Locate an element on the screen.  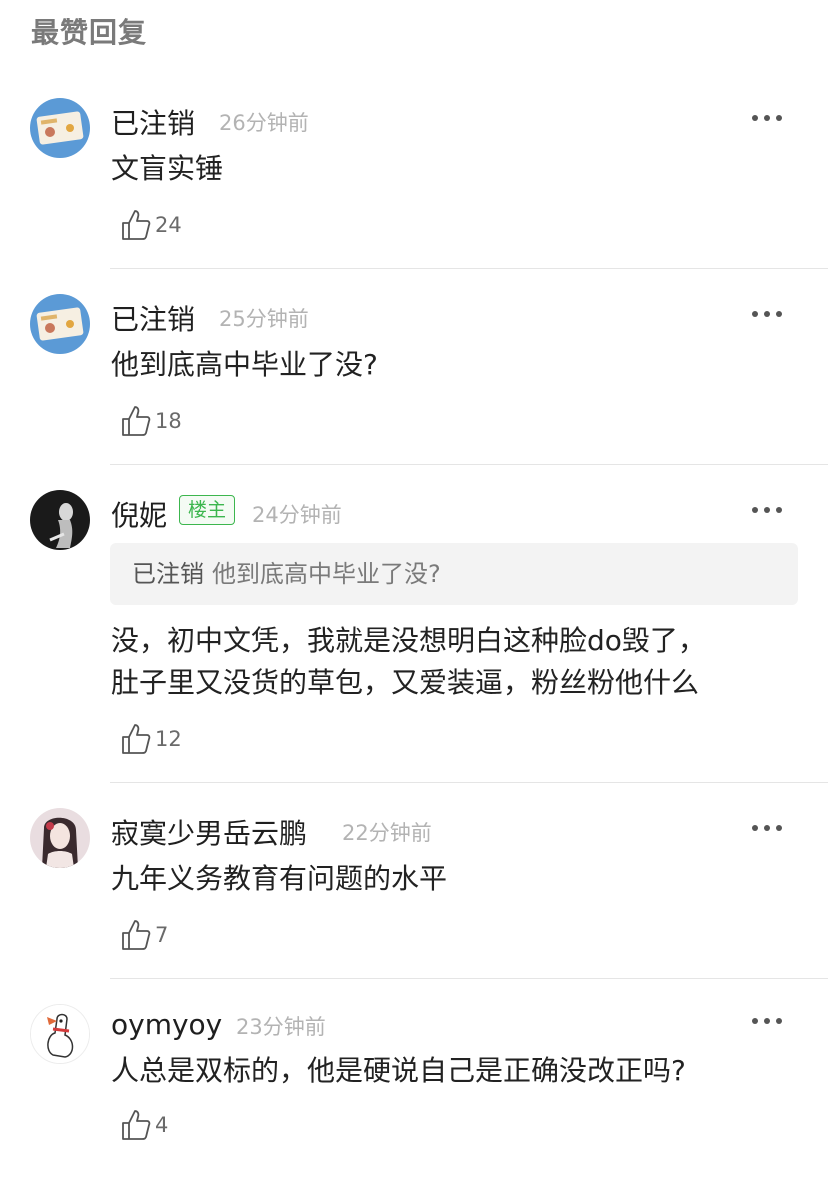
comment-text-line: 肚子里又没货的草包，又爱装逼，粉丝粉他什么 is located at coordinates (405, 682).